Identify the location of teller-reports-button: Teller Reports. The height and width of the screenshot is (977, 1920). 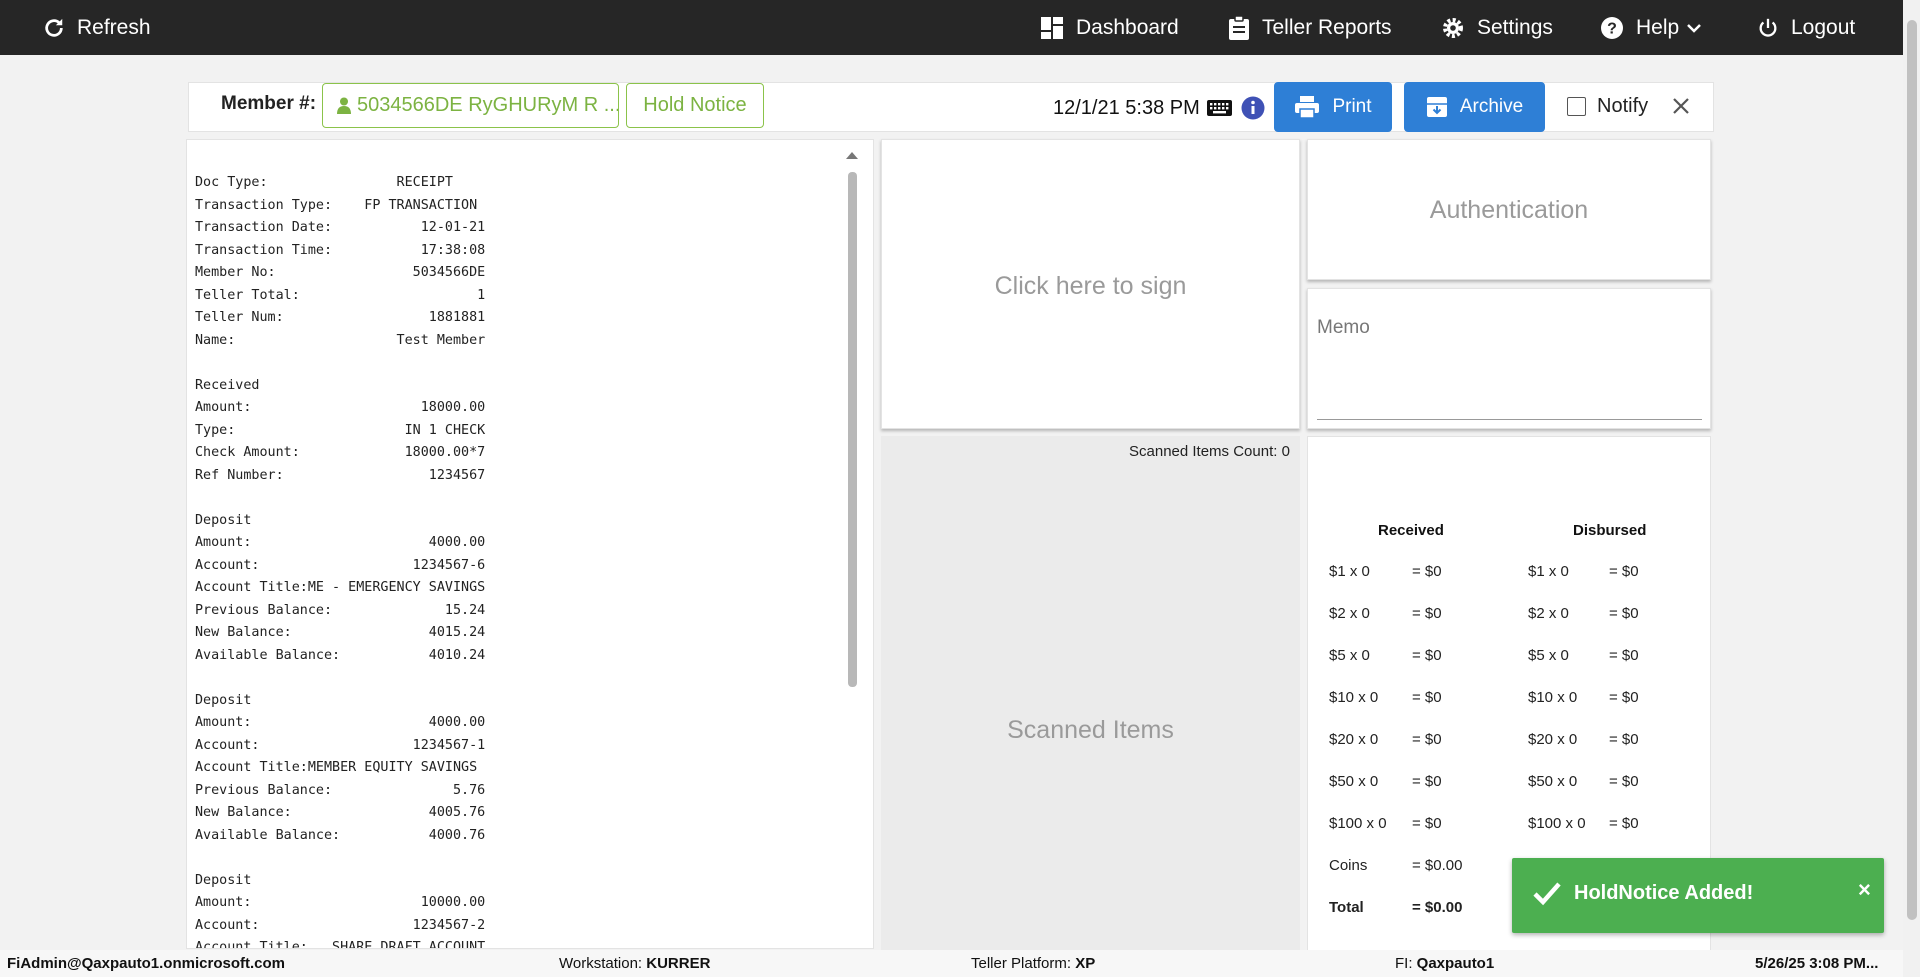
(1310, 27).